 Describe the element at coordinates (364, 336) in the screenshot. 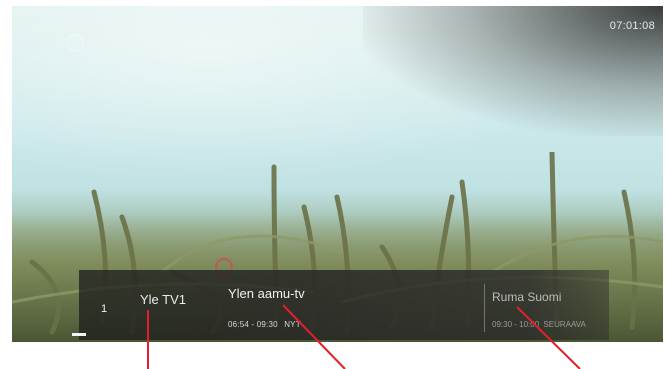

I see `annotation-lines` at that location.